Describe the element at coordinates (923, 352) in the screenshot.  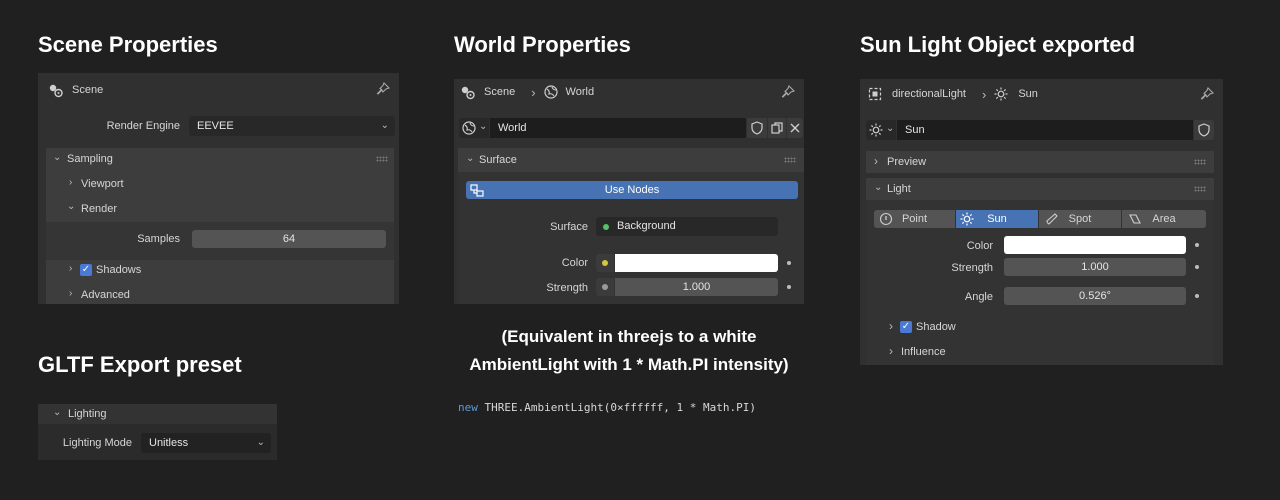
I see `influence-subsection: Influence` at that location.